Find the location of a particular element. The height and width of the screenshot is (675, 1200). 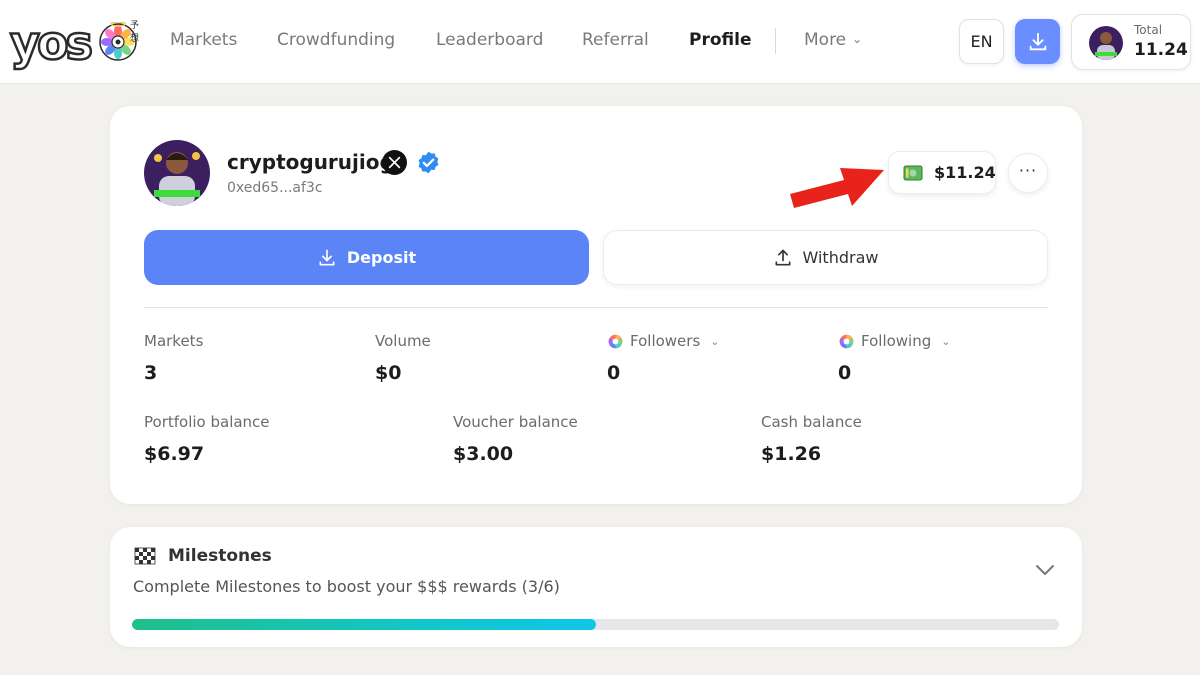

total-balance-button: Total 11.24 is located at coordinates (1131, 42).